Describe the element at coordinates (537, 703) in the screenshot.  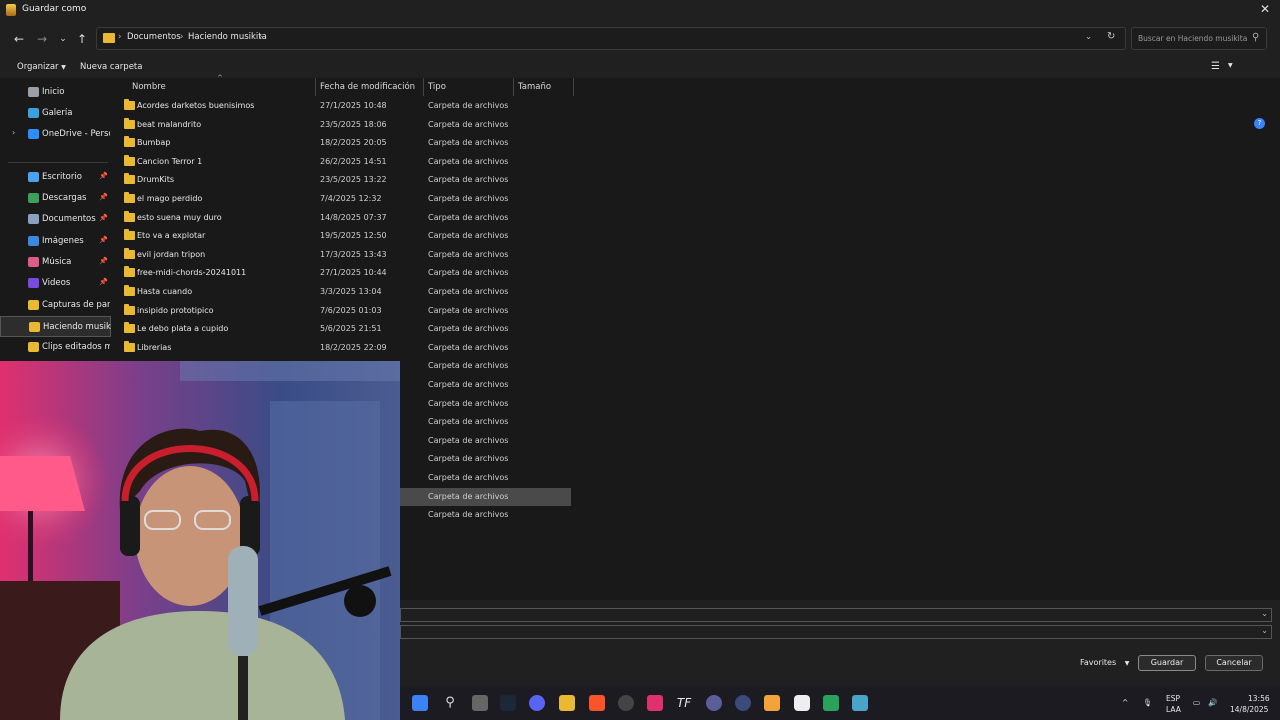
I see `discord-icon` at that location.